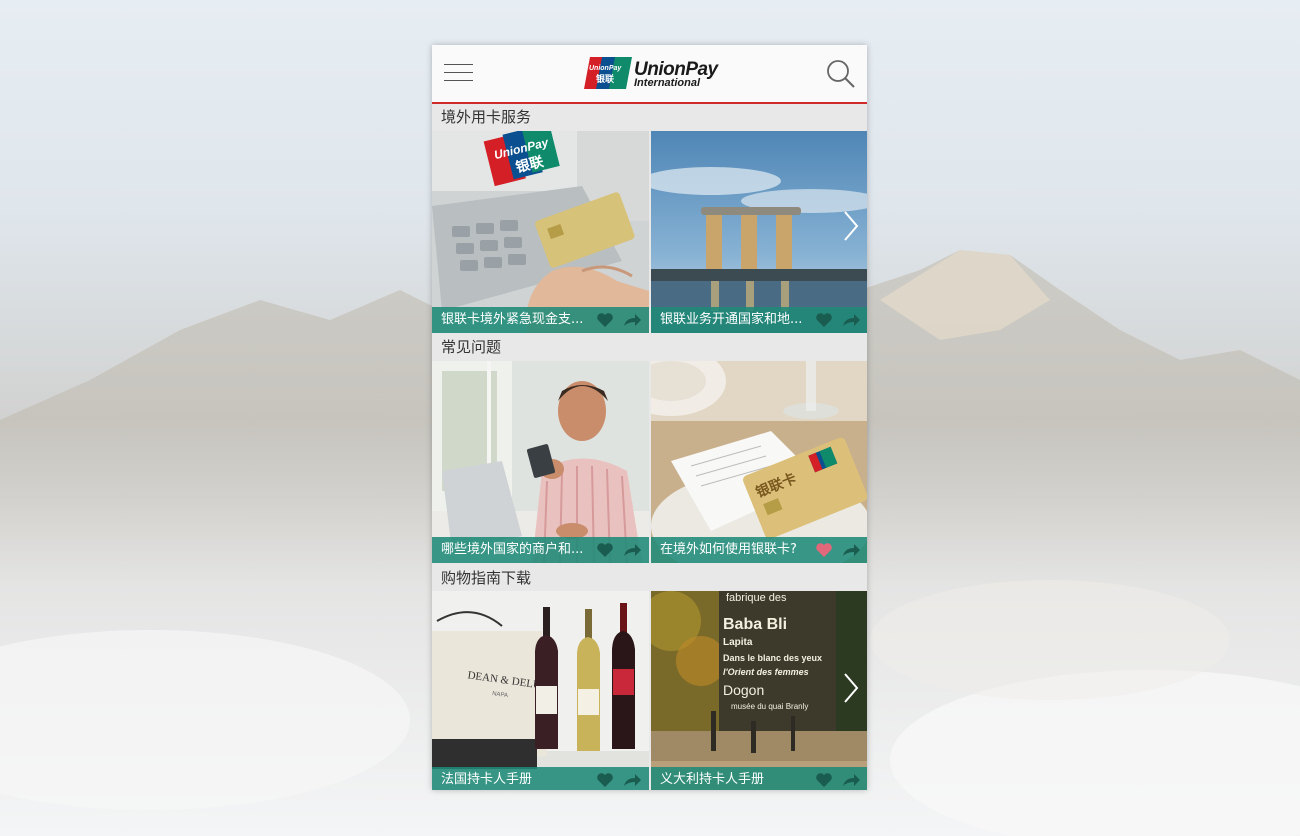  I want to click on svg-text: Dogon, so click(743, 690).